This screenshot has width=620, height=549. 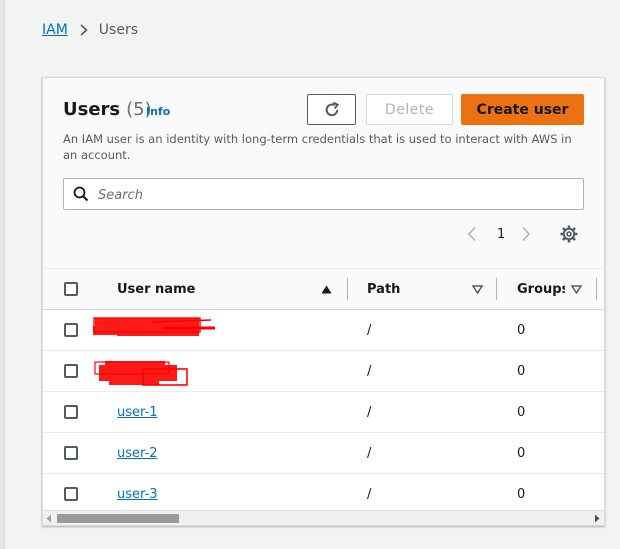 I want to click on column-header-groups: Groups, so click(x=541, y=289).